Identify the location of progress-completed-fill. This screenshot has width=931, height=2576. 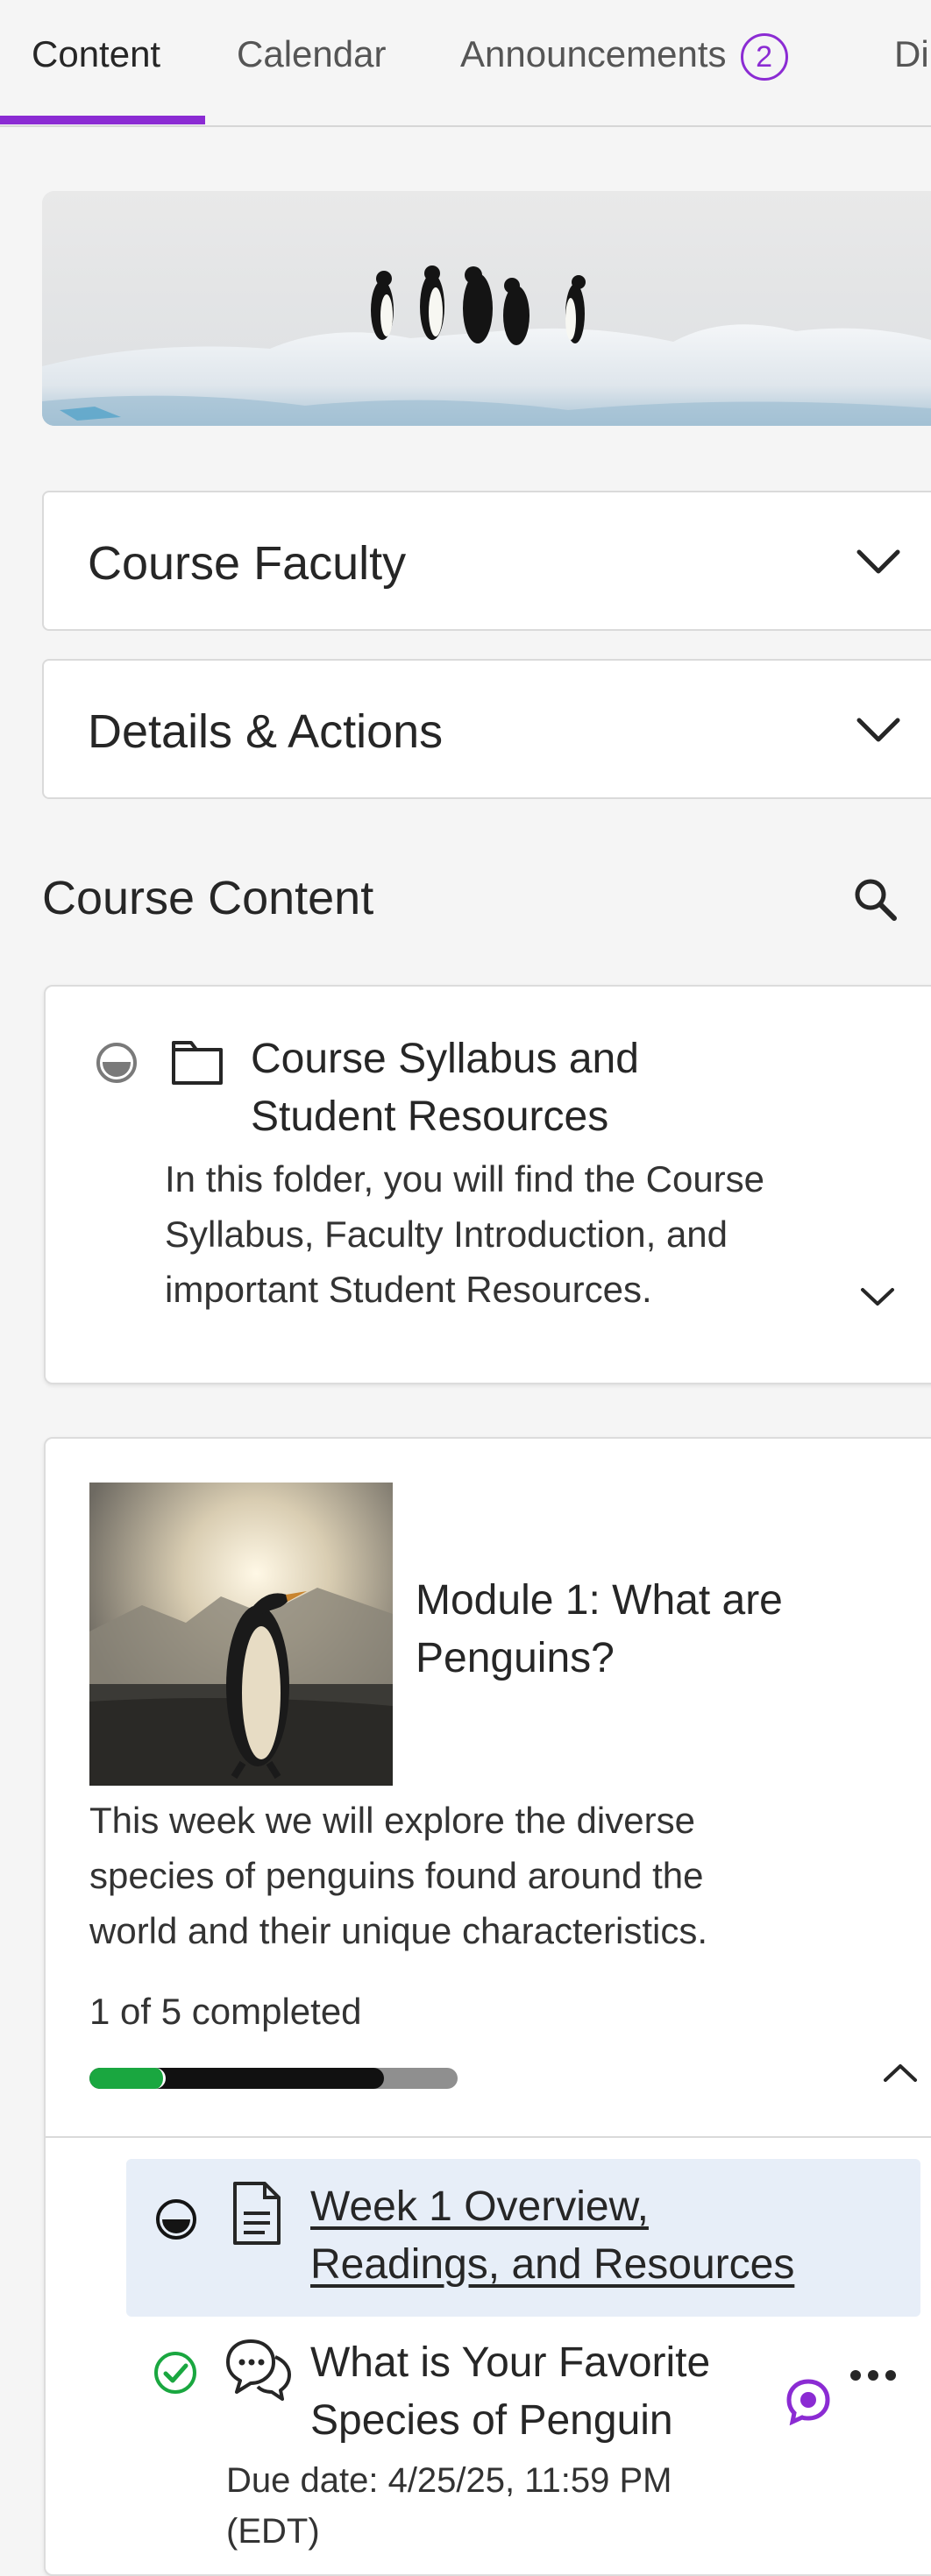
(127, 2078).